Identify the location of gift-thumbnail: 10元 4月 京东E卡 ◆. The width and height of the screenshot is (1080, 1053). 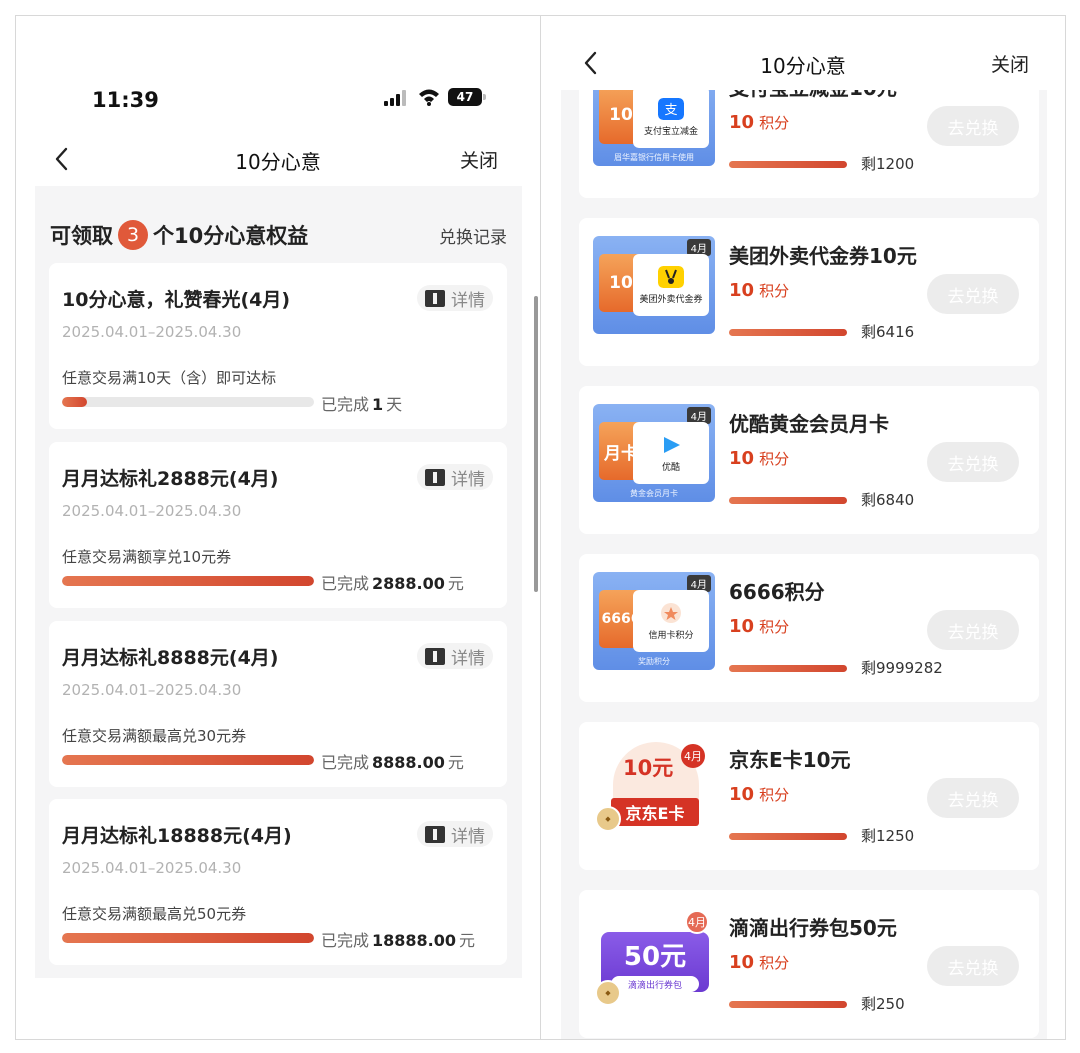
(654, 789).